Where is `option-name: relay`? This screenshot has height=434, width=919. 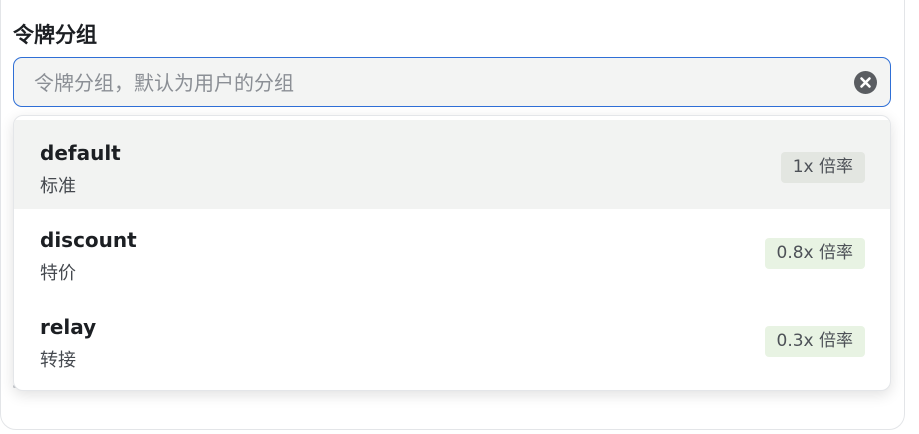
option-name: relay is located at coordinates (68, 327).